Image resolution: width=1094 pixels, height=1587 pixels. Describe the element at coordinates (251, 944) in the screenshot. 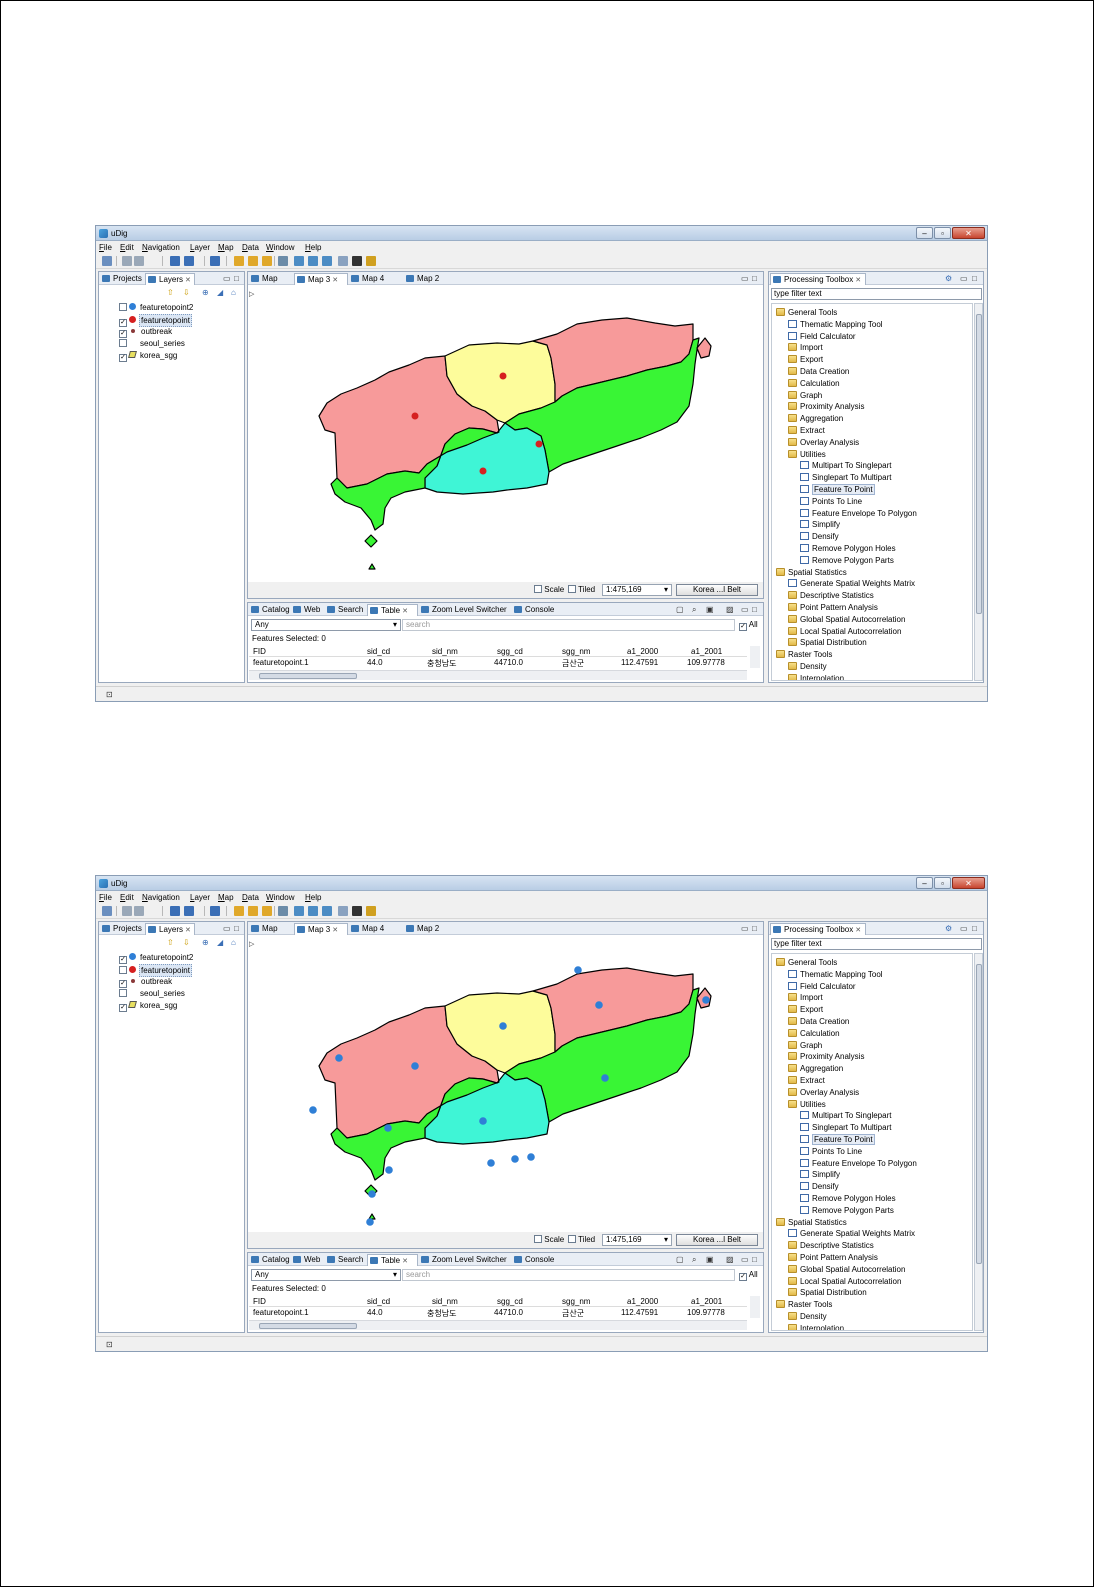

I see `palette-toggle-icon: ▷` at that location.